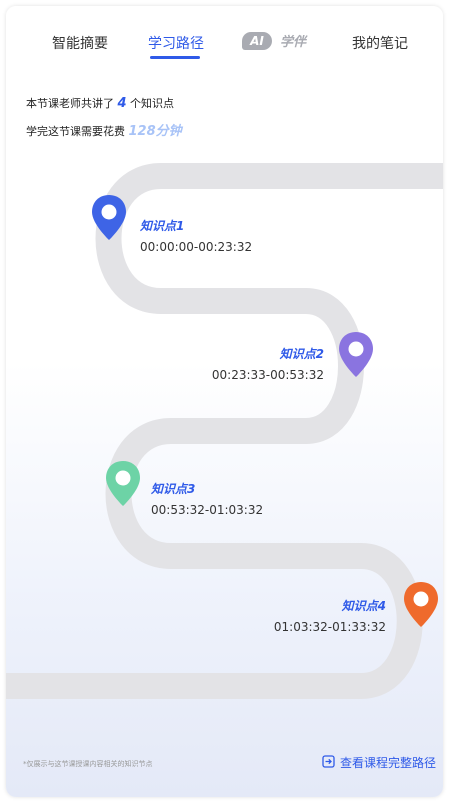 Image resolution: width=449 pixels, height=803 pixels. What do you see at coordinates (109, 218) in the screenshot?
I see `knowledge-point-1-map-pin-icon` at bounding box center [109, 218].